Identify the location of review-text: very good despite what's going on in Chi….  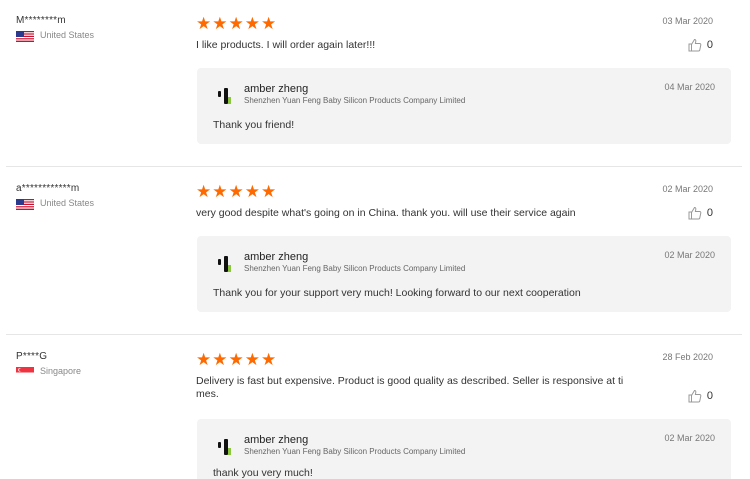
(386, 213).